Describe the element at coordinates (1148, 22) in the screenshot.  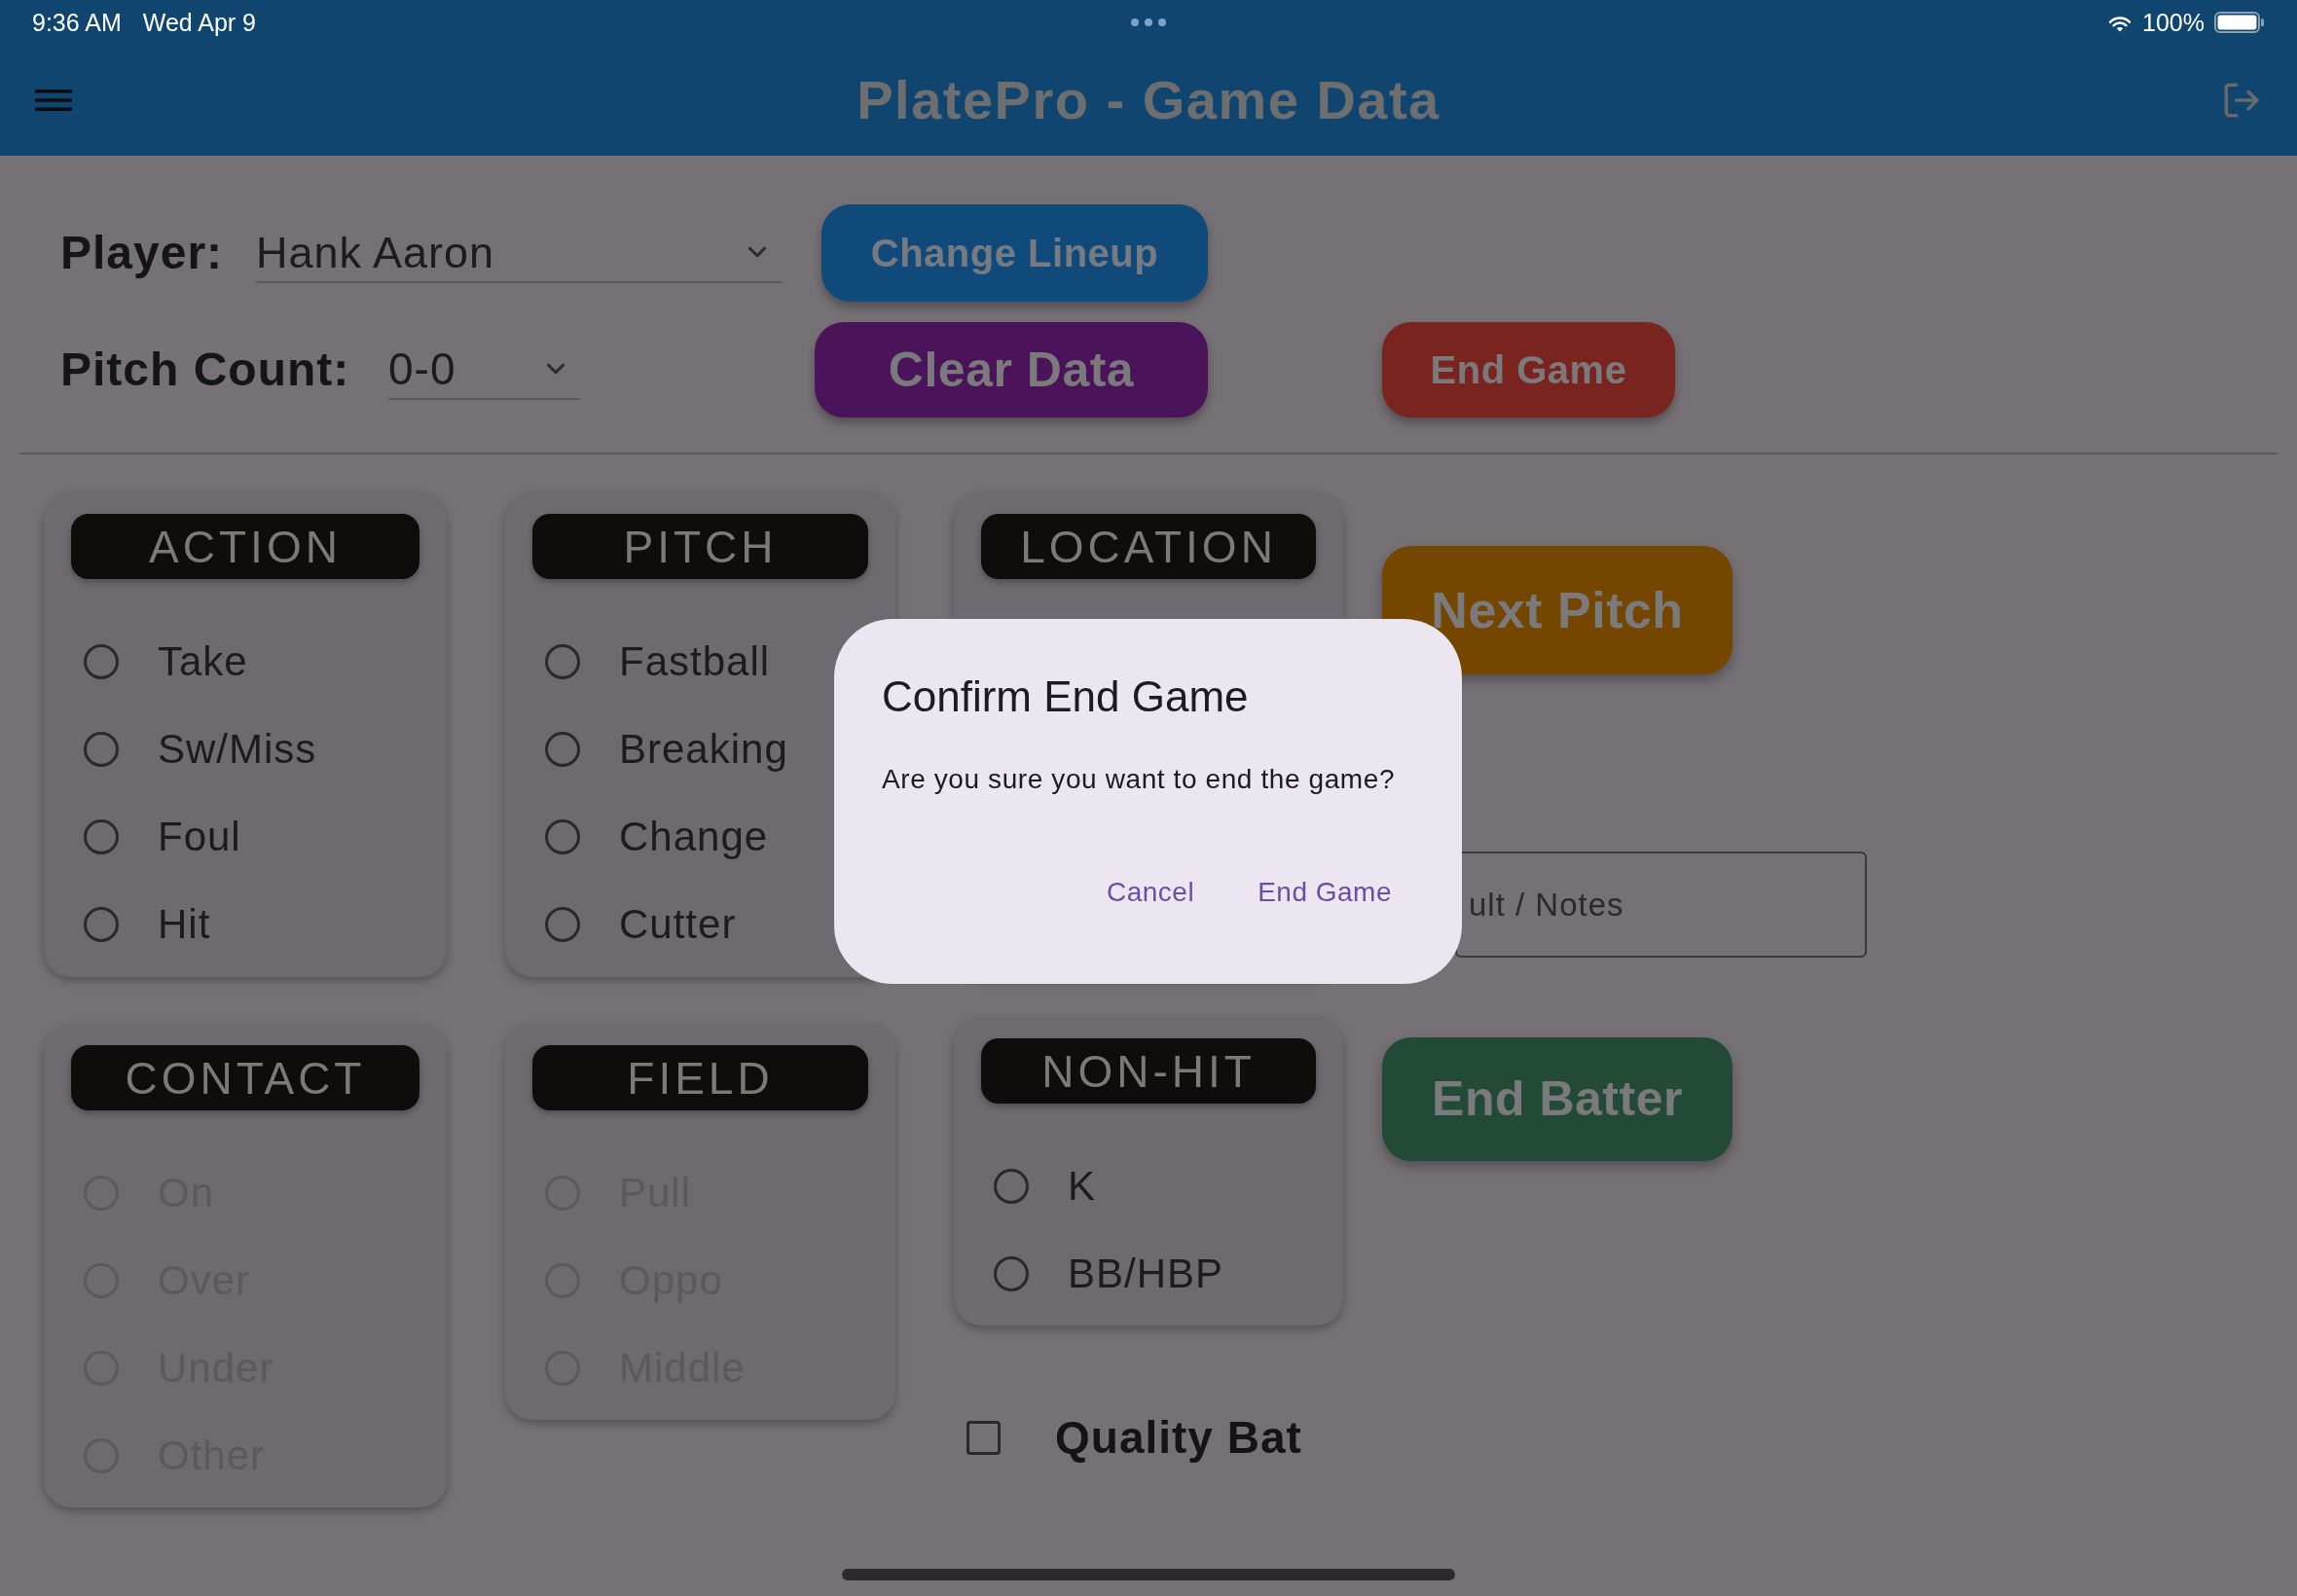
I see `more-dots-icon` at that location.